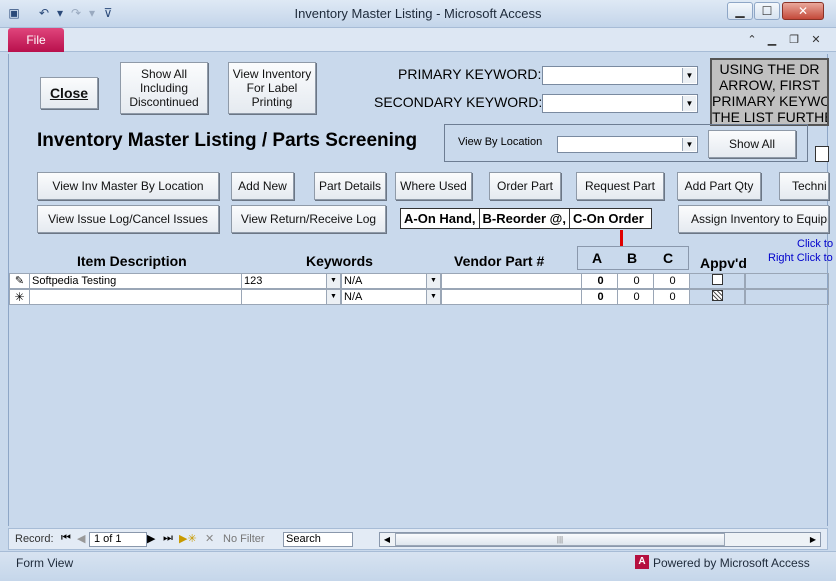 This screenshot has width=836, height=581. What do you see at coordinates (620, 75) in the screenshot?
I see `primary-keyword-combo: ▼` at bounding box center [620, 75].